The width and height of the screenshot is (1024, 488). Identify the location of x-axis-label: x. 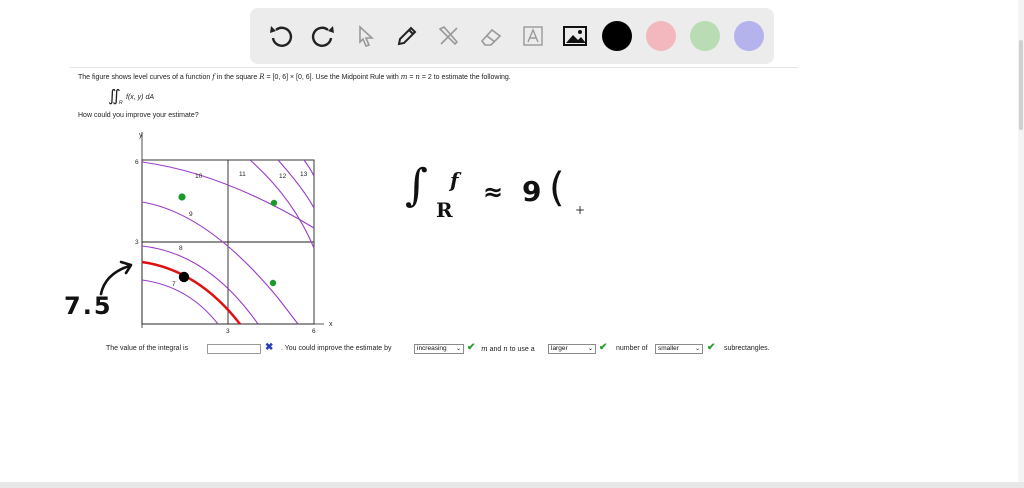
(331, 324).